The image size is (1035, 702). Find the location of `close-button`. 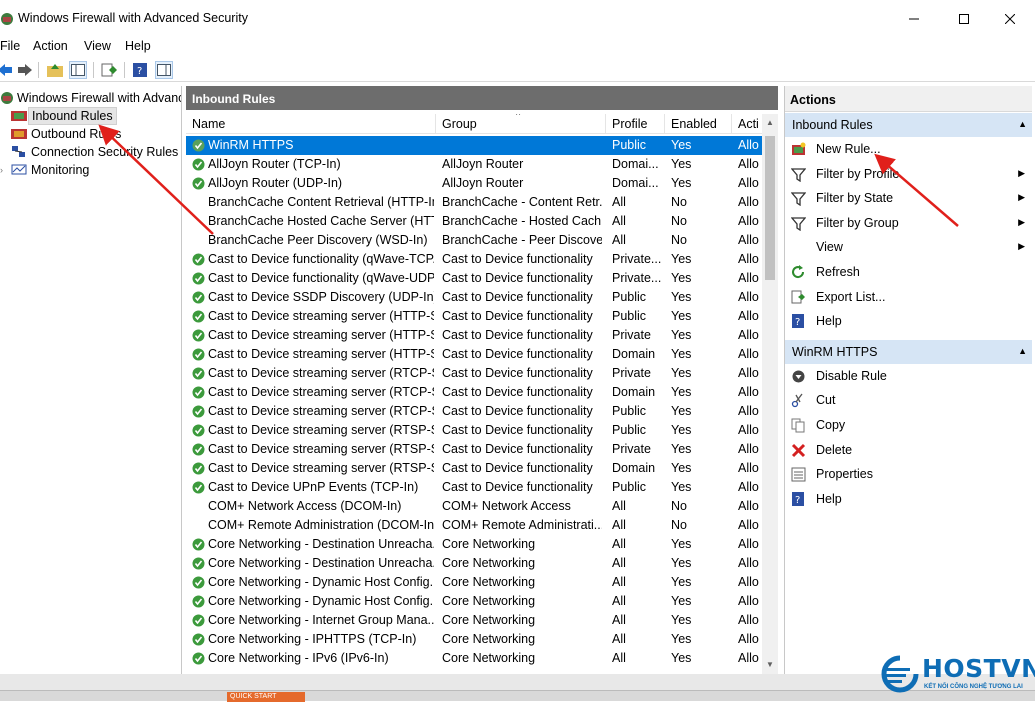

close-button is located at coordinates (1010, 19).